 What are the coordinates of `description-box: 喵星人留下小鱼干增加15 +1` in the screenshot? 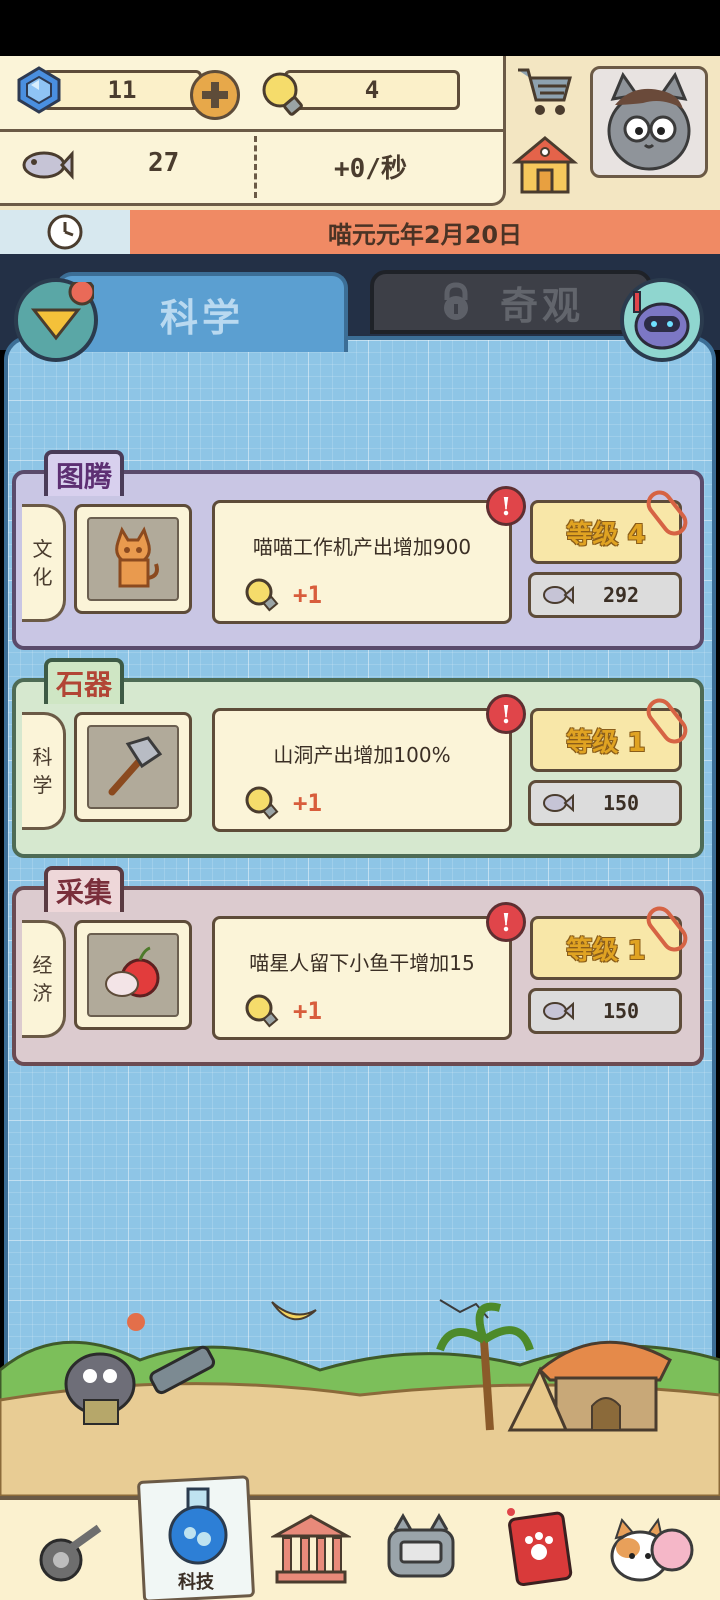 It's located at (362, 978).